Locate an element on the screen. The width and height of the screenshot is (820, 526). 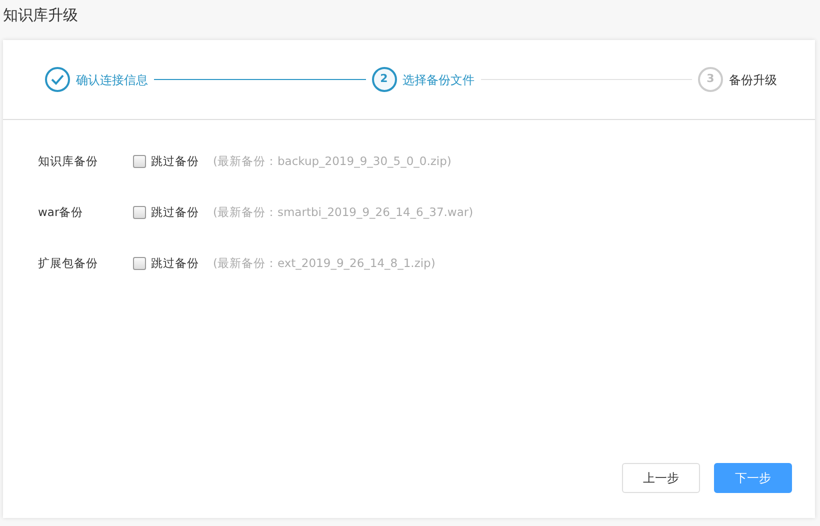
backup-label: 知识库备份 is located at coordinates (68, 161).